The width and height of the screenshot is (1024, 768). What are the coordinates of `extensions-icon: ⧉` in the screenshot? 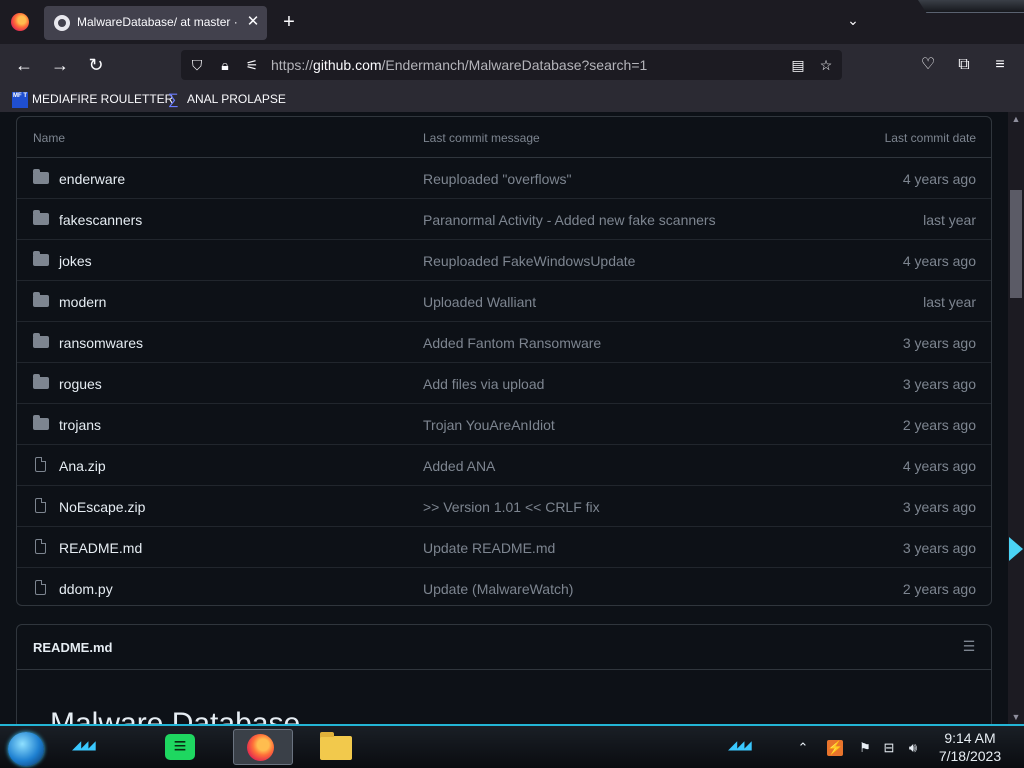 It's located at (964, 65).